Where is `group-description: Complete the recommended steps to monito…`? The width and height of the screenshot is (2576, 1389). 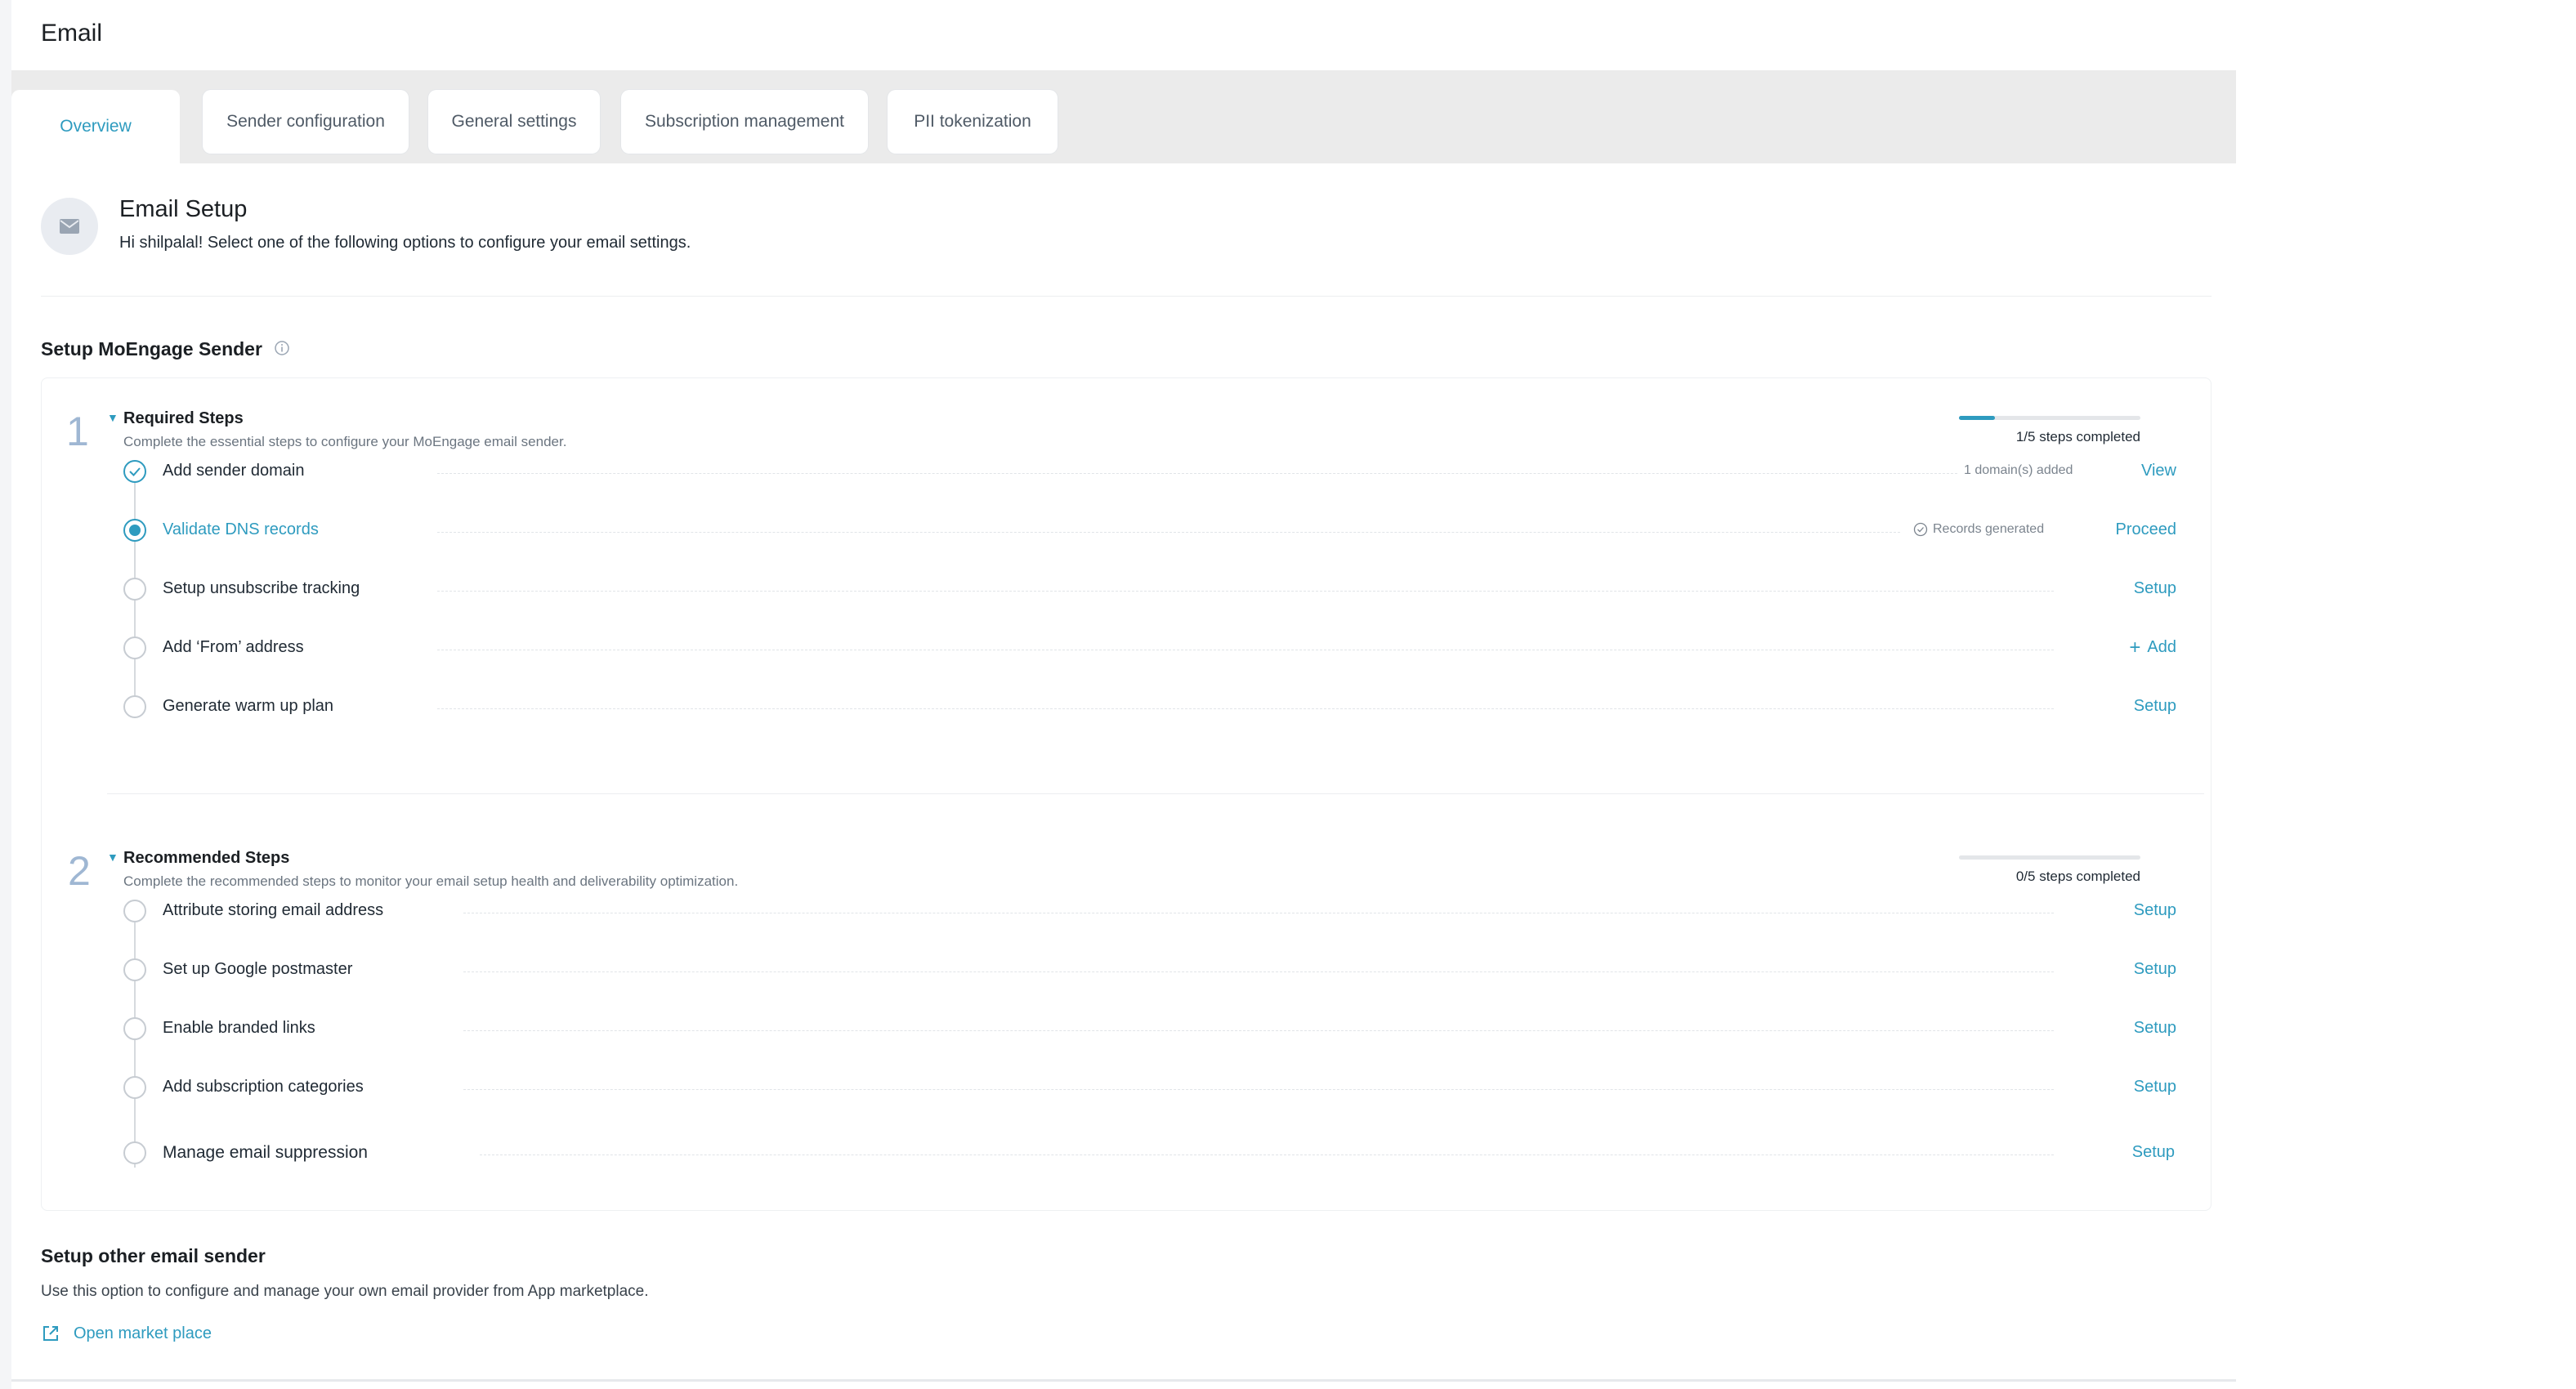 group-description: Complete the recommended steps to monito… is located at coordinates (431, 881).